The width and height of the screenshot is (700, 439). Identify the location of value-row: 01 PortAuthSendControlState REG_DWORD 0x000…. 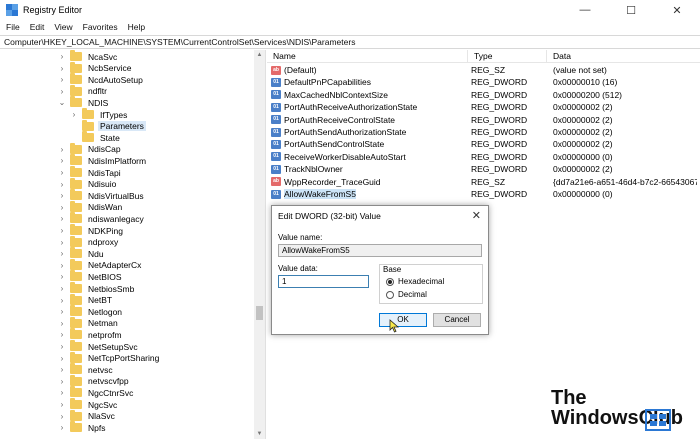
(482, 144).